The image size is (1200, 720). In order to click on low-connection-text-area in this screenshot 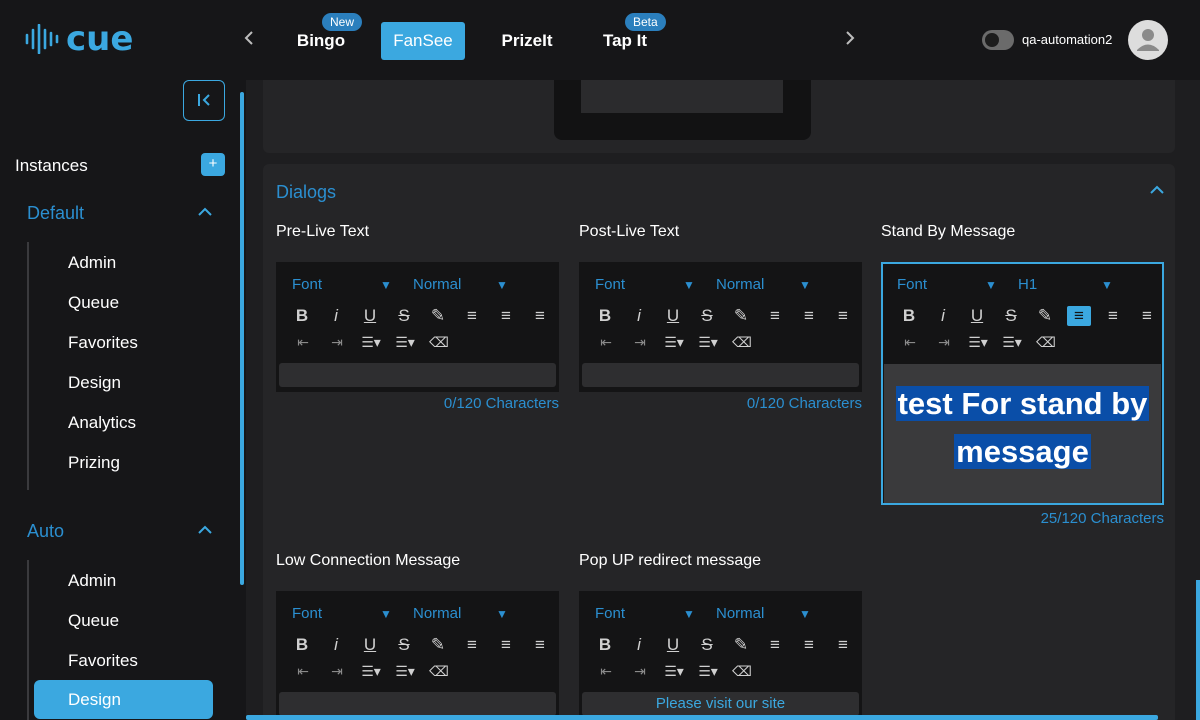, I will do `click(417, 704)`.